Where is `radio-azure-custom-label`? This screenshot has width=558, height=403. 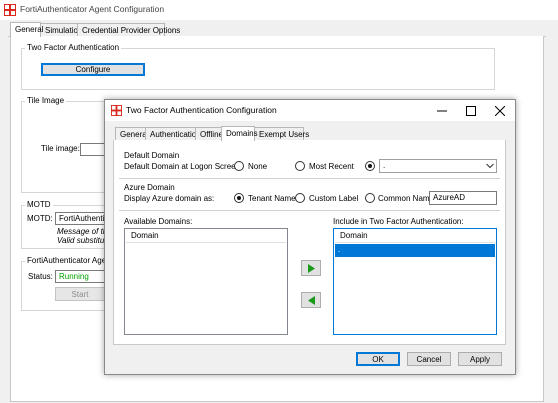
radio-azure-custom-label is located at coordinates (300, 198).